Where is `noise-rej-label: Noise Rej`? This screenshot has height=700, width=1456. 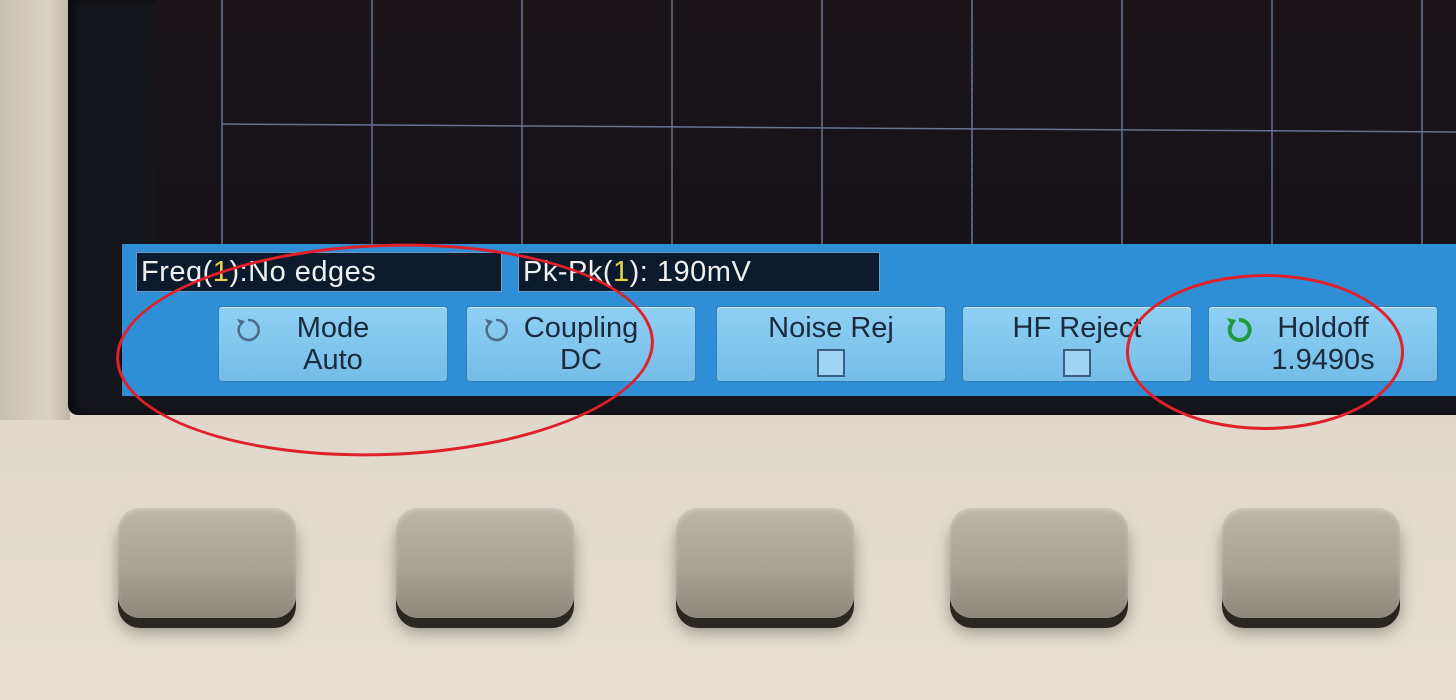 noise-rej-label: Noise Rej is located at coordinates (831, 328).